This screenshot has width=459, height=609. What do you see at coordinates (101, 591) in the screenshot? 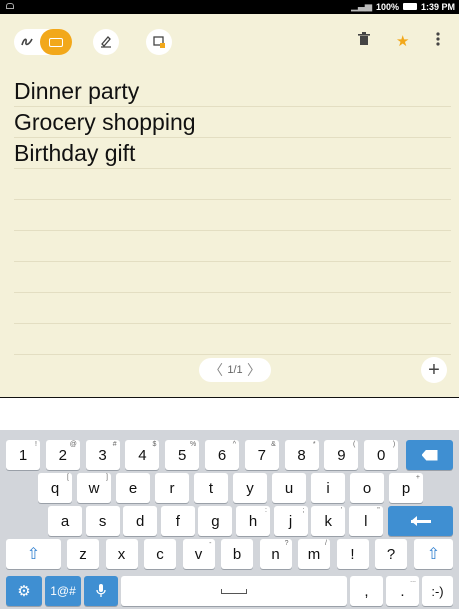
I see `voice-key` at bounding box center [101, 591].